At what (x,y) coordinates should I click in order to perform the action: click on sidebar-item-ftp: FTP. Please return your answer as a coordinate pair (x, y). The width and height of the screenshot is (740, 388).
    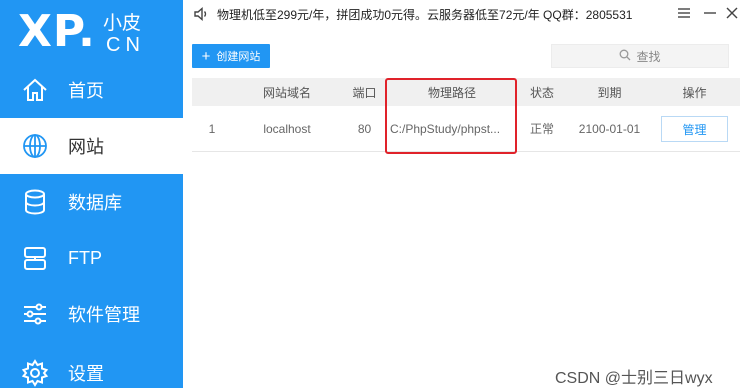
    Looking at the image, I should click on (91, 258).